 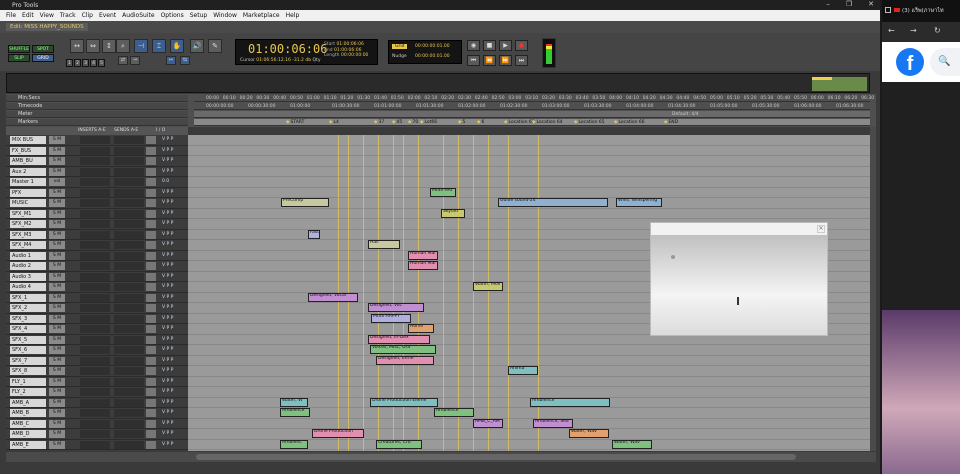 I want to click on grid-value: 00:00:00:01.00, so click(x=432, y=46).